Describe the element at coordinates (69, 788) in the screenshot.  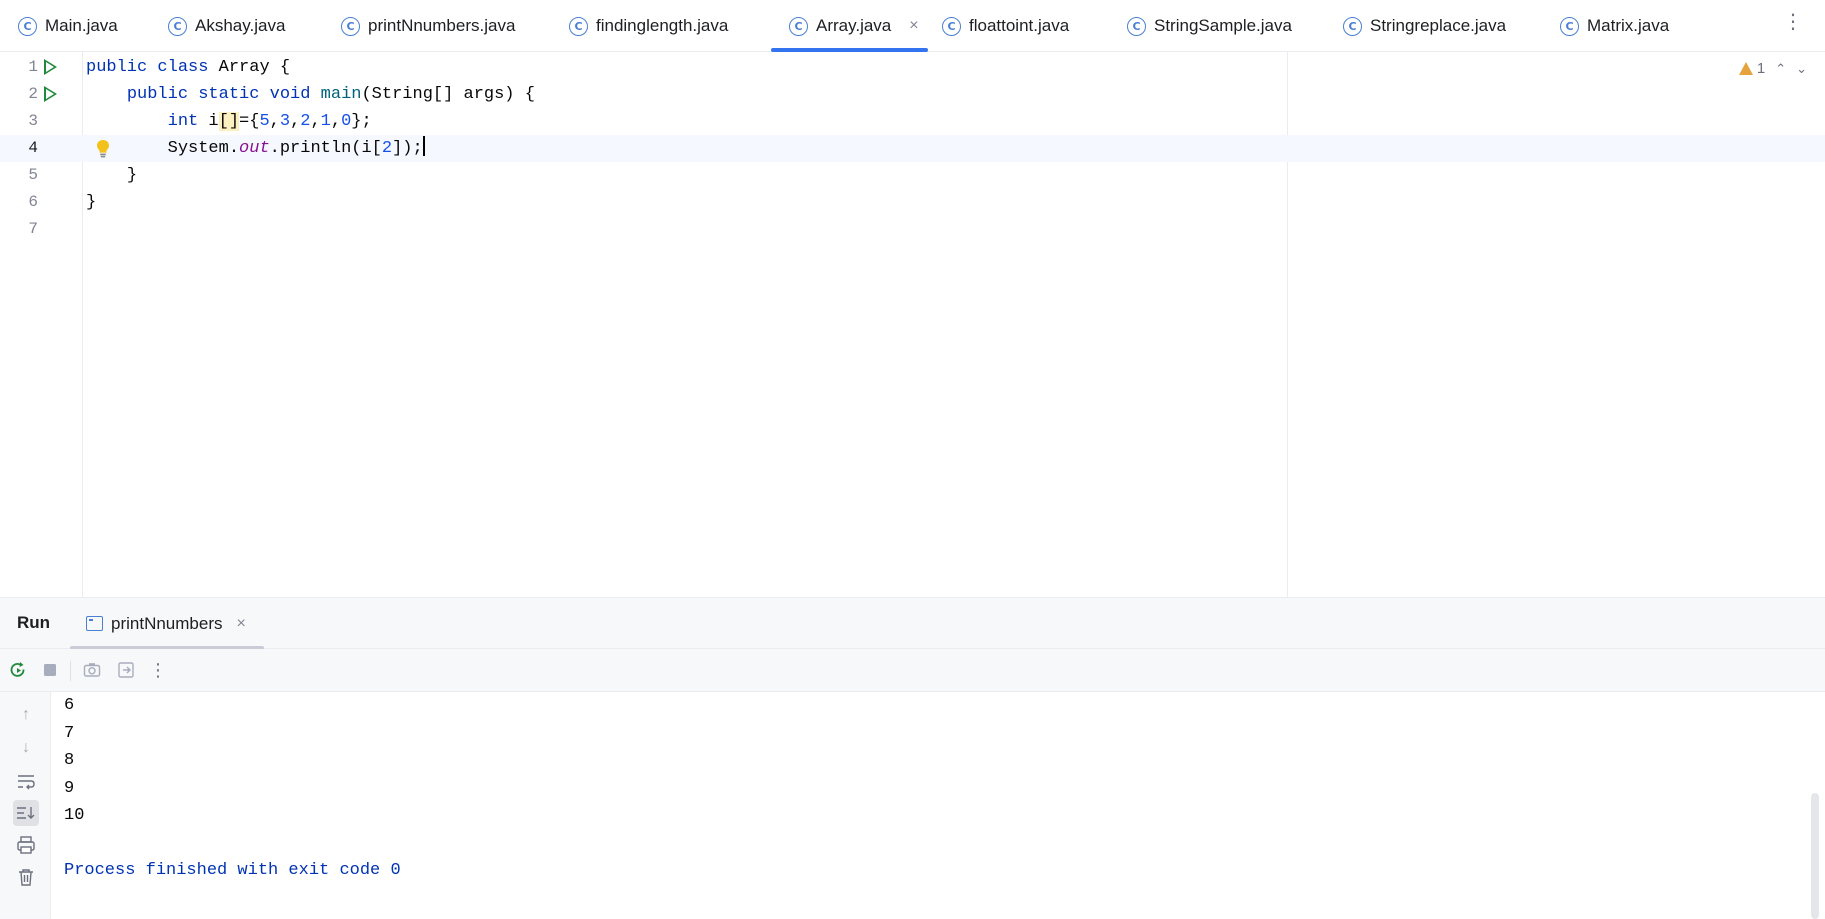
I see `console-line: 9` at that location.